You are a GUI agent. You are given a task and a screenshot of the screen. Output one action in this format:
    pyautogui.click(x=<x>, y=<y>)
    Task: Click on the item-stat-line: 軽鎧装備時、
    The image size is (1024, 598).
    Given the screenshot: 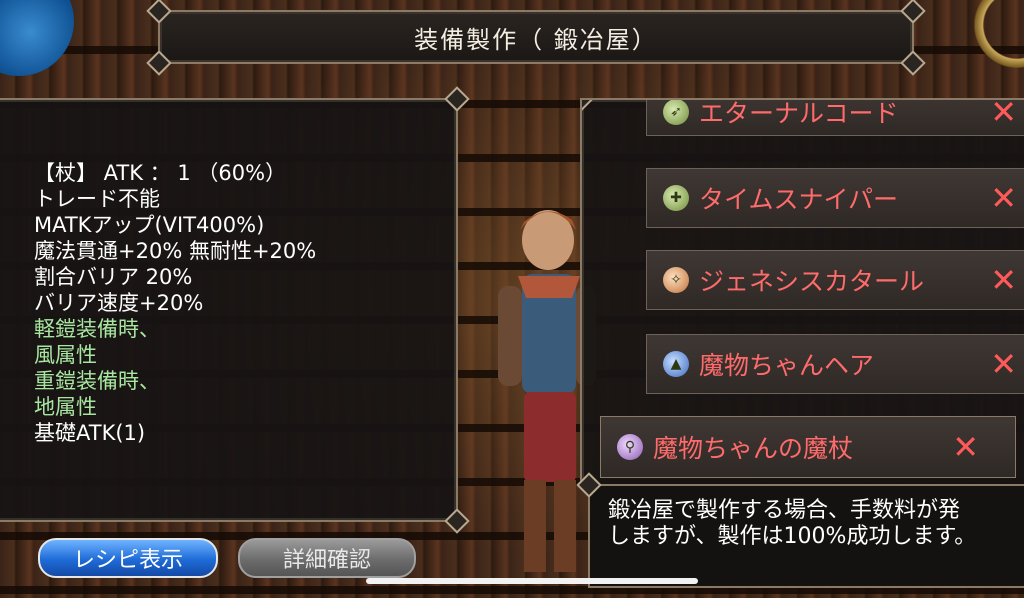 What is the action you would take?
    pyautogui.click(x=97, y=329)
    